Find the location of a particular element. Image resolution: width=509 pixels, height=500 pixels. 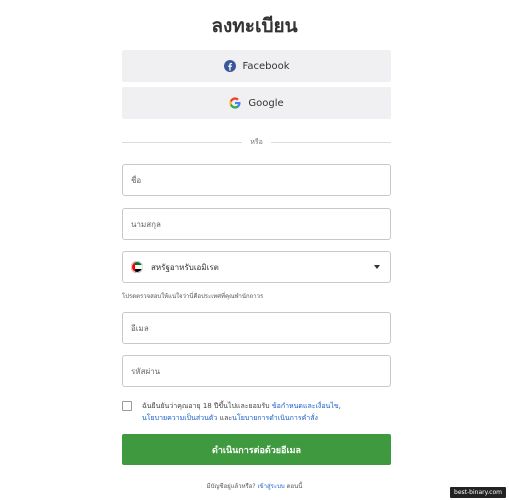

email-placeholder: อีเมล is located at coordinates (140, 328).